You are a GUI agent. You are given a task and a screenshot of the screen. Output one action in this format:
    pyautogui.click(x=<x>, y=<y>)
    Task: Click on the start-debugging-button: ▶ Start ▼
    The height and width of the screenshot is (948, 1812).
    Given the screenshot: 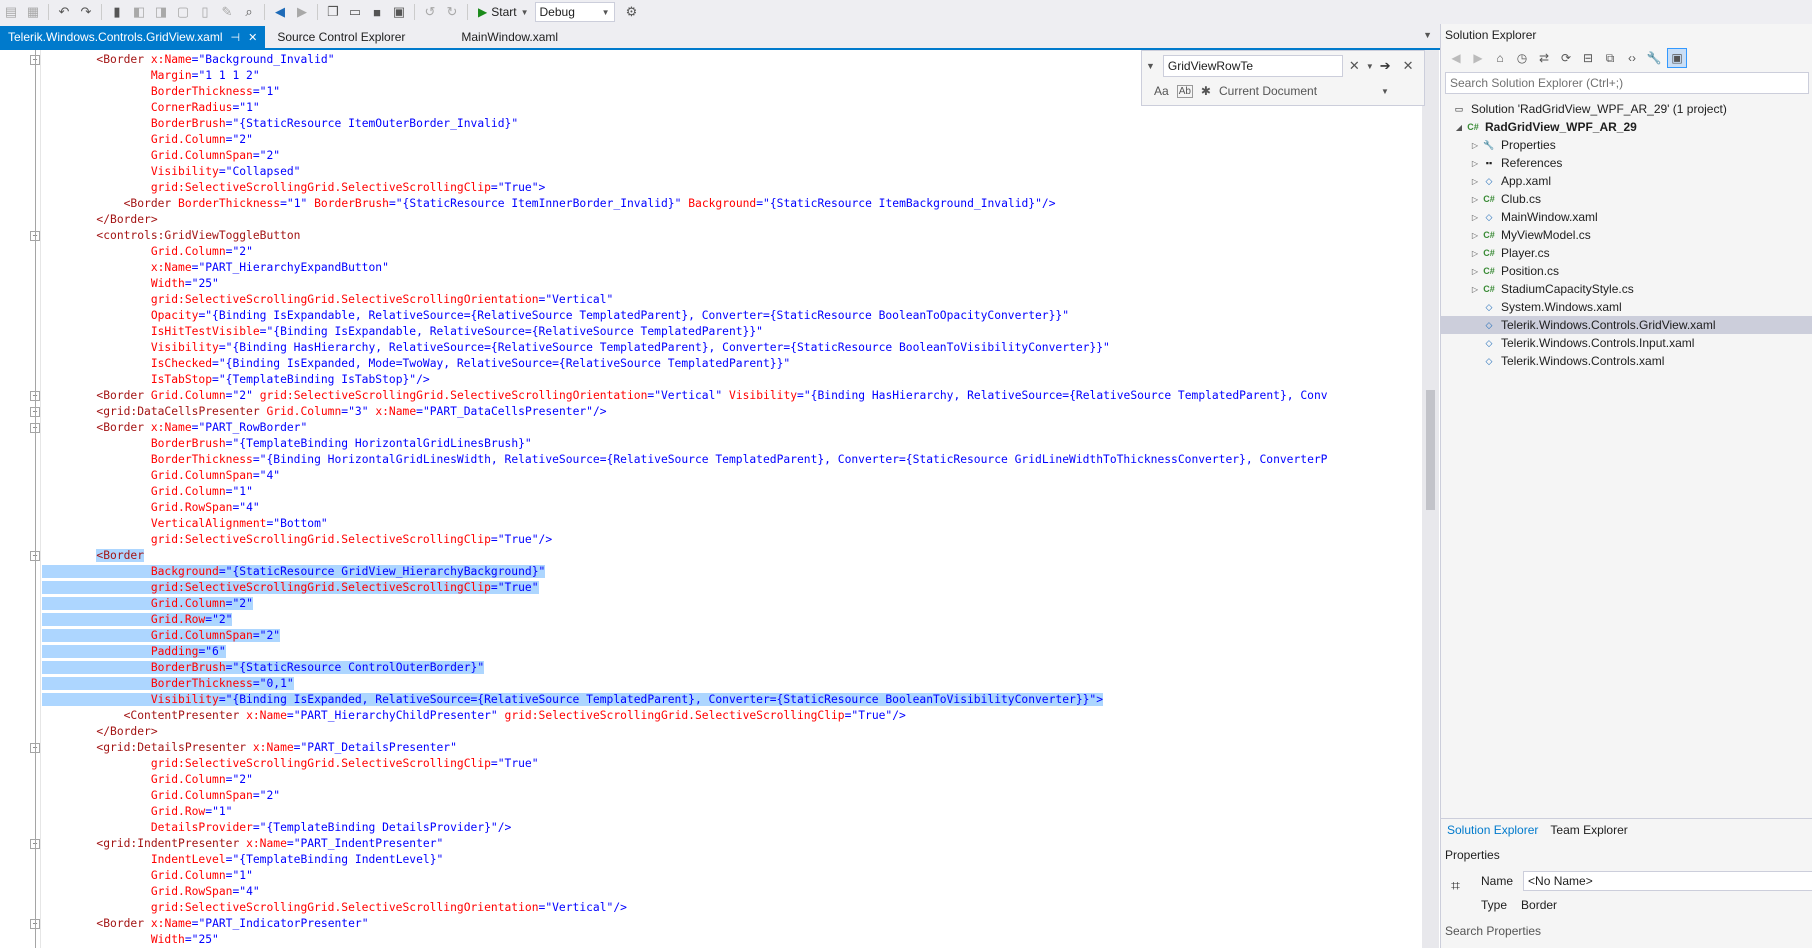 What is the action you would take?
    pyautogui.click(x=503, y=12)
    